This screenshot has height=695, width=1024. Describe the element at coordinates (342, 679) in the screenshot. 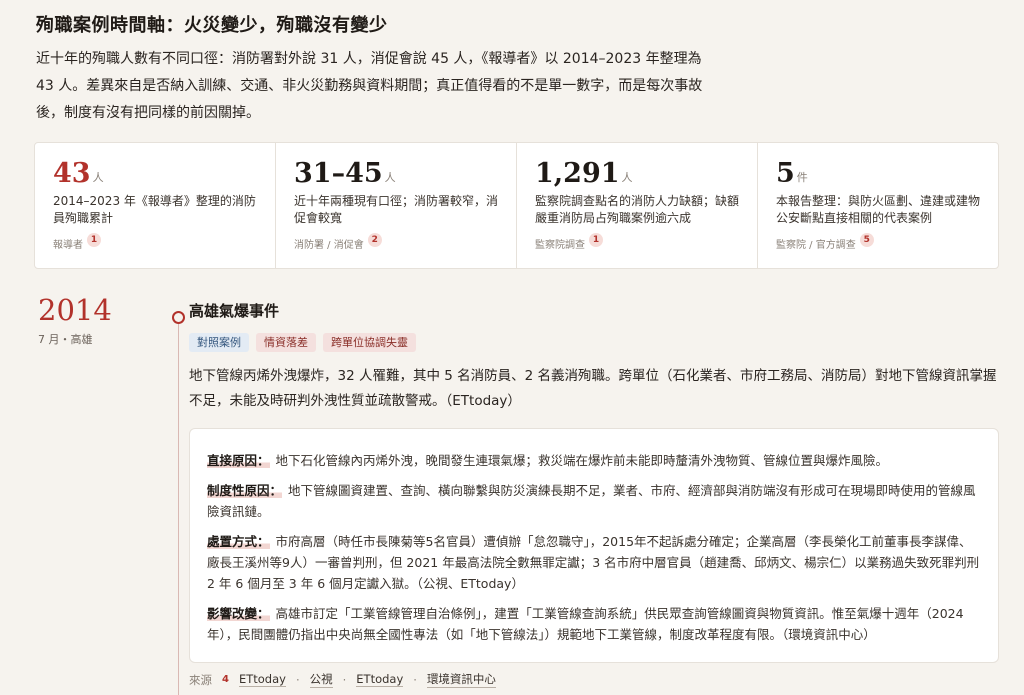

I see `event-sources: 來源 4 ETtoday · 公視 · ETtoday · 環境資訊中心` at that location.